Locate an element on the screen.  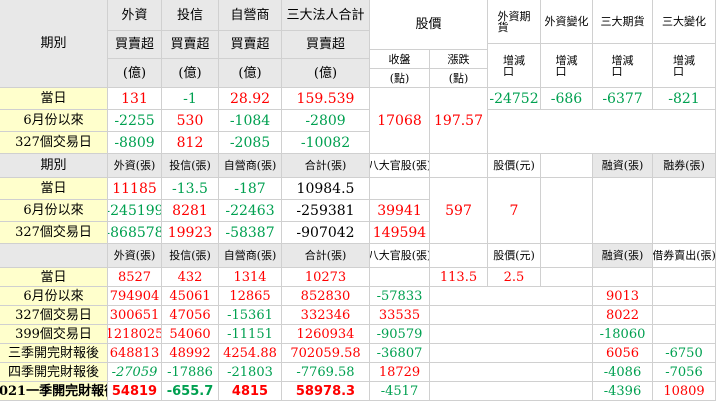
s2-trust-value: 19923 is located at coordinates (190, 233).